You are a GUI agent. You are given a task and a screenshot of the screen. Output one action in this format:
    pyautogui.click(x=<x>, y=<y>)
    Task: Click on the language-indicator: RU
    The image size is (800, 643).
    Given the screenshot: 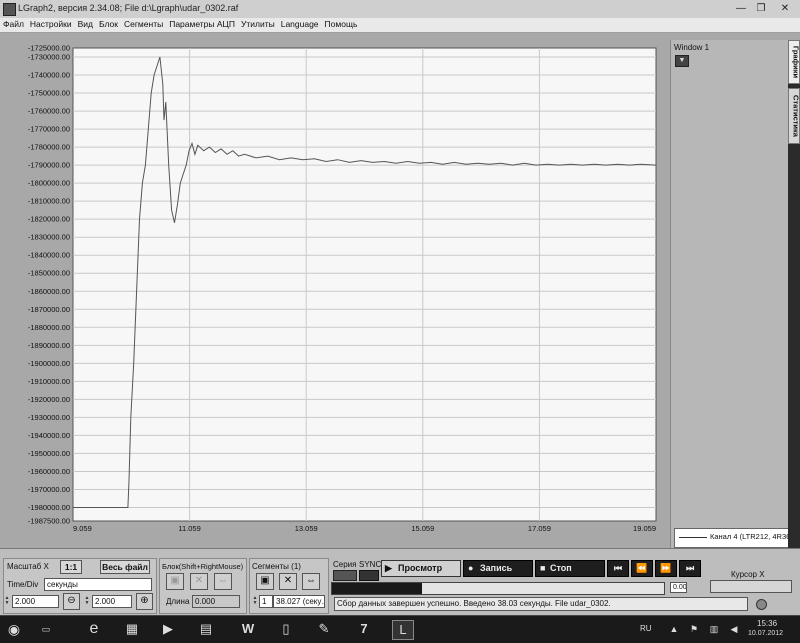 What is the action you would take?
    pyautogui.click(x=646, y=628)
    